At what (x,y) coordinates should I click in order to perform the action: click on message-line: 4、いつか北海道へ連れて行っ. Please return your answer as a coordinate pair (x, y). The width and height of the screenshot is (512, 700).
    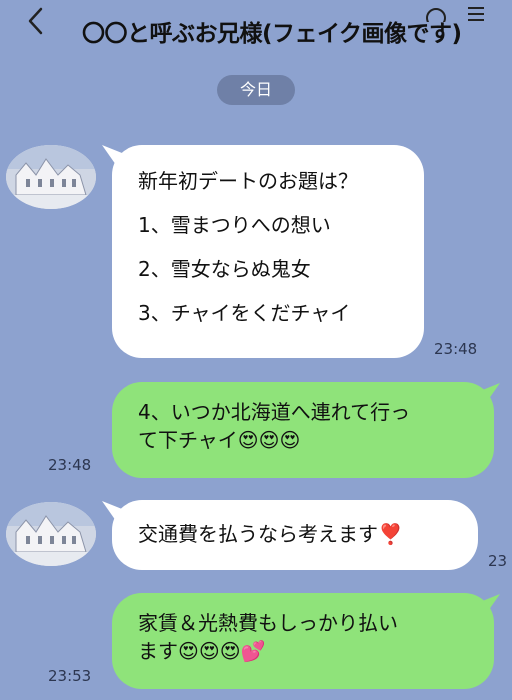
    Looking at the image, I should click on (274, 412).